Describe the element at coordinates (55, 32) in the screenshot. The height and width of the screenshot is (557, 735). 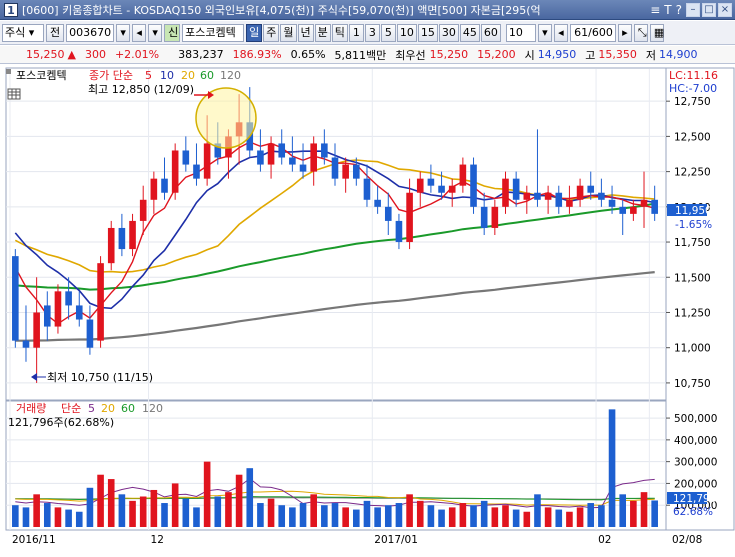
I see `prev-button: 전` at that location.